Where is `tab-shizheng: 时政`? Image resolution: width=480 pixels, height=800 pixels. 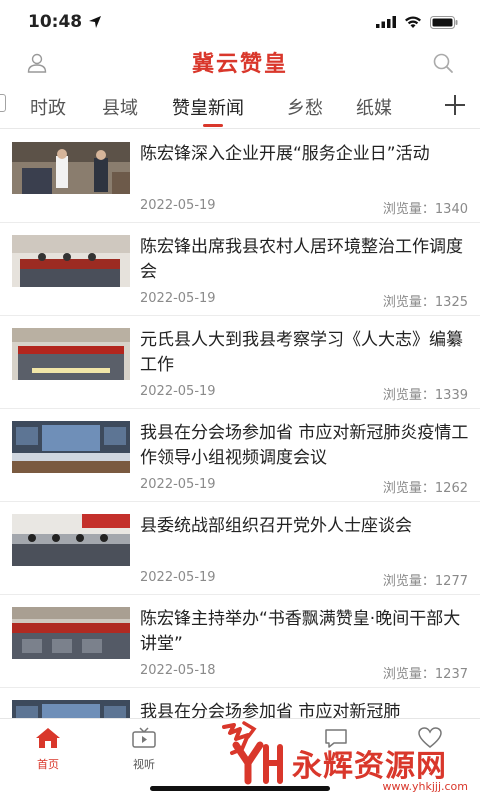
tab-shizheng: 时政 is located at coordinates (48, 107).